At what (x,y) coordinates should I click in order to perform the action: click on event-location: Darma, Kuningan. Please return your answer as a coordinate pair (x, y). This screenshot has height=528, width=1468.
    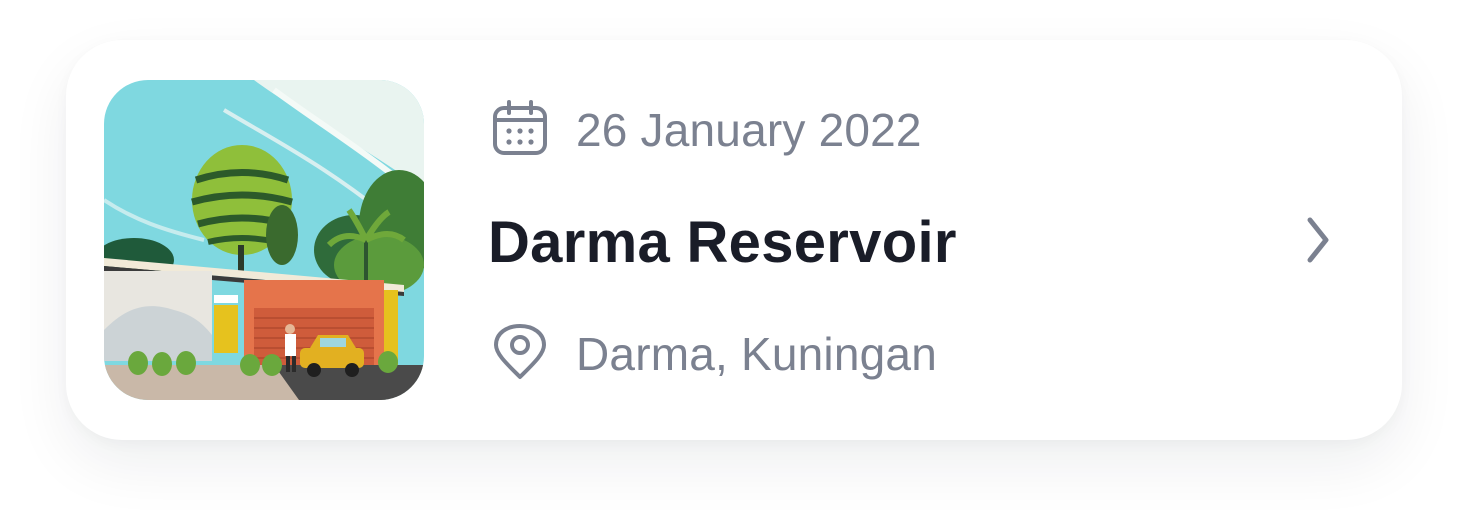
    Looking at the image, I should click on (756, 354).